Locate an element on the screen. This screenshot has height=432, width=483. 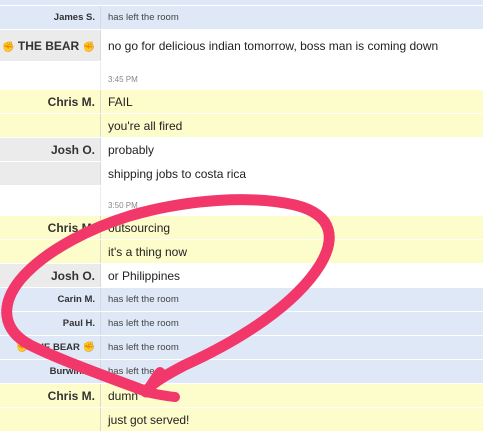
timestamp: 3:50 PM is located at coordinates (123, 205).